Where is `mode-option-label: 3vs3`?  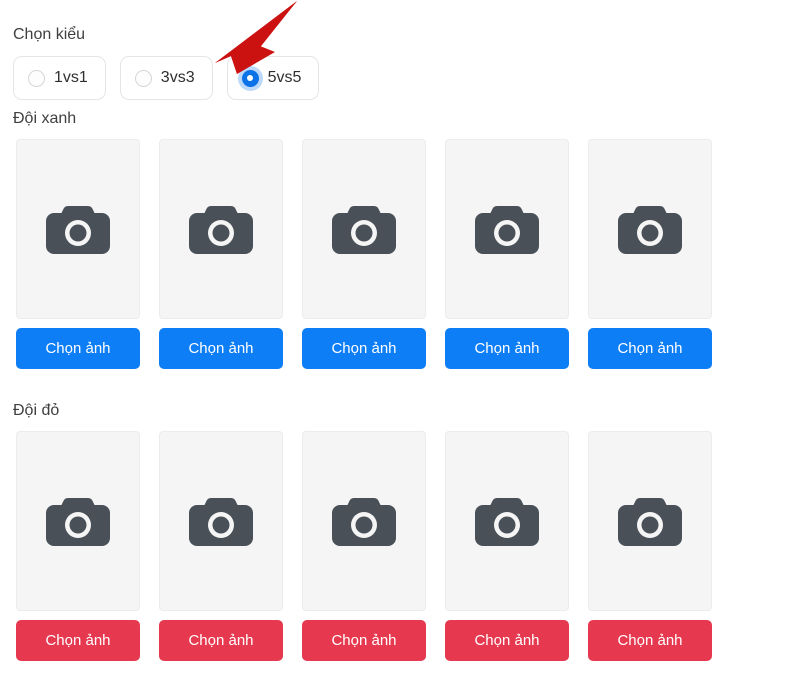 mode-option-label: 3vs3 is located at coordinates (177, 77).